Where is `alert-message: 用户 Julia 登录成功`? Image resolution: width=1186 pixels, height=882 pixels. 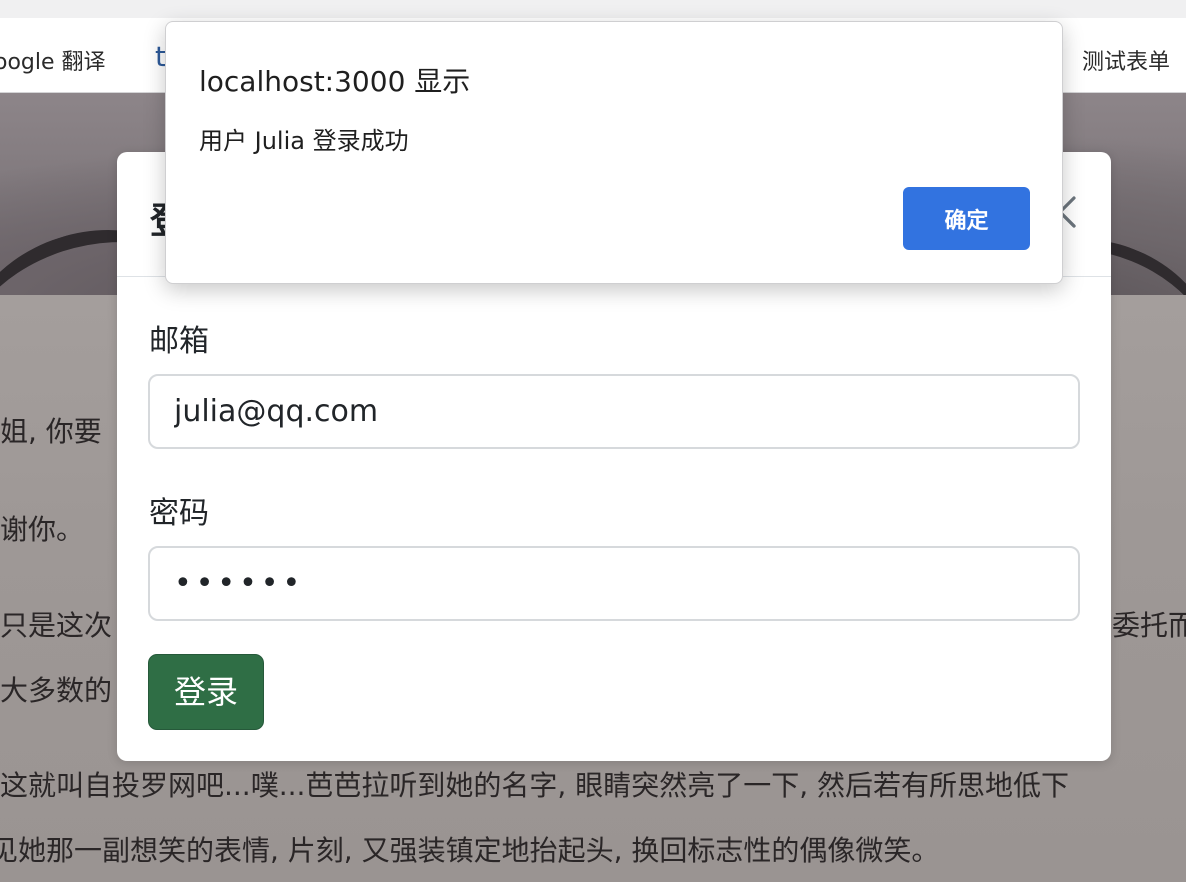 alert-message: 用户 Julia 登录成功 is located at coordinates (304, 141).